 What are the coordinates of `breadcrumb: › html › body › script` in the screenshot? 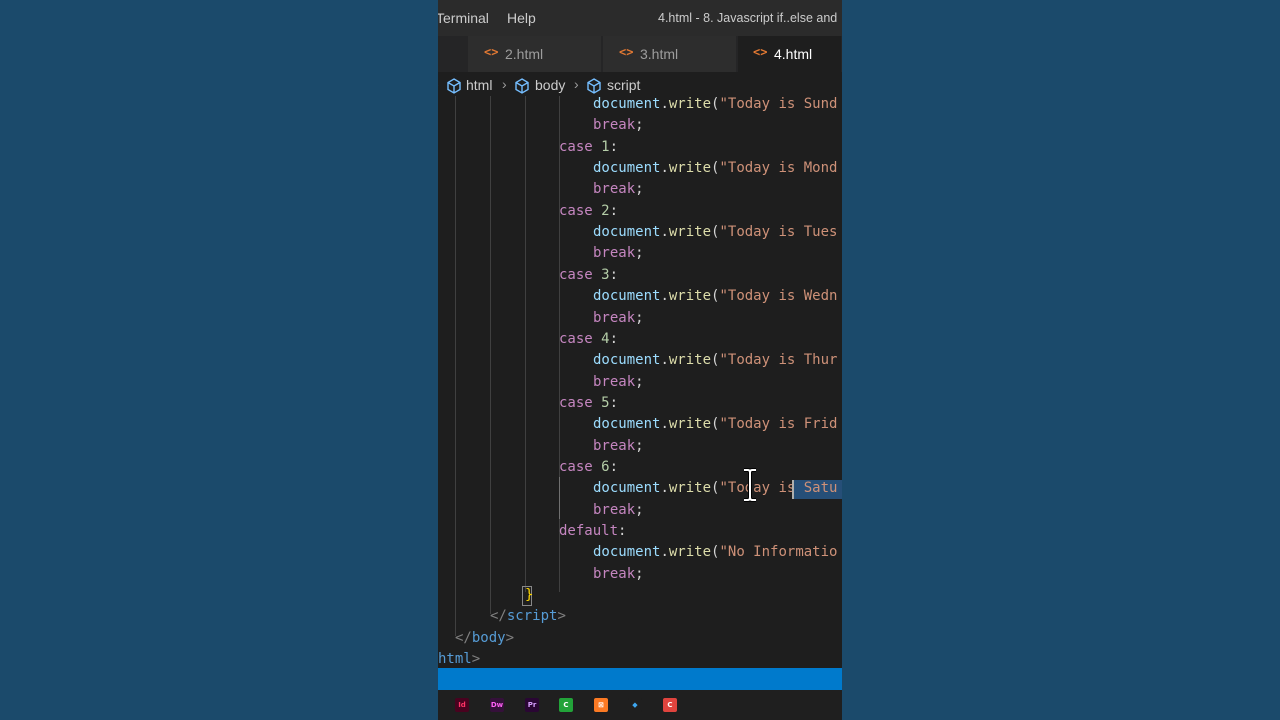 It's located at (640, 85).